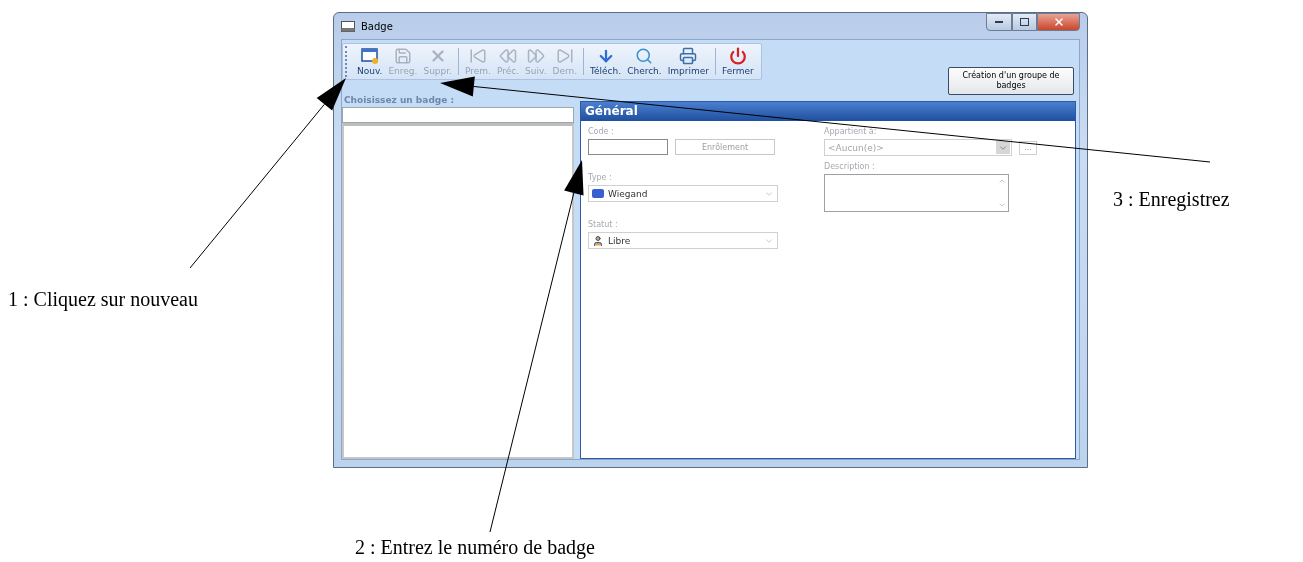 The image size is (1303, 562). I want to click on search-icon, so click(644, 56).